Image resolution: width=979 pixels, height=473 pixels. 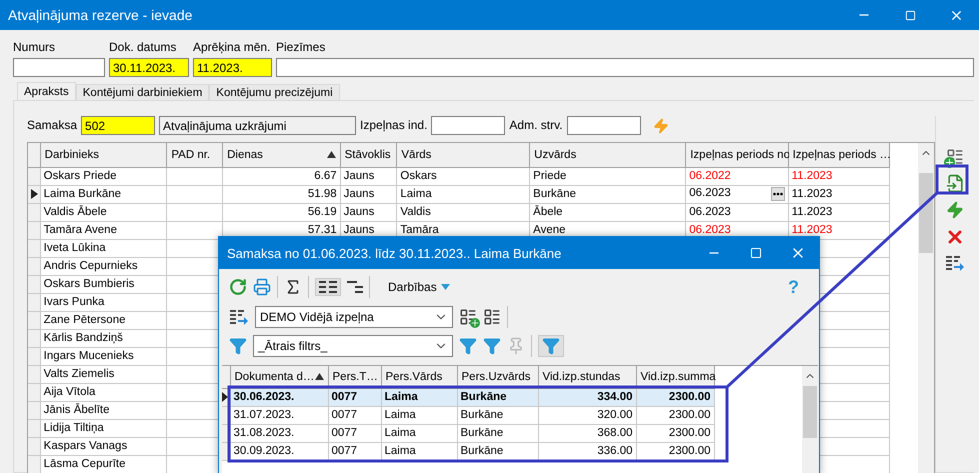 I want to click on table-cell: Kārlis Bandziņš, so click(x=103, y=338).